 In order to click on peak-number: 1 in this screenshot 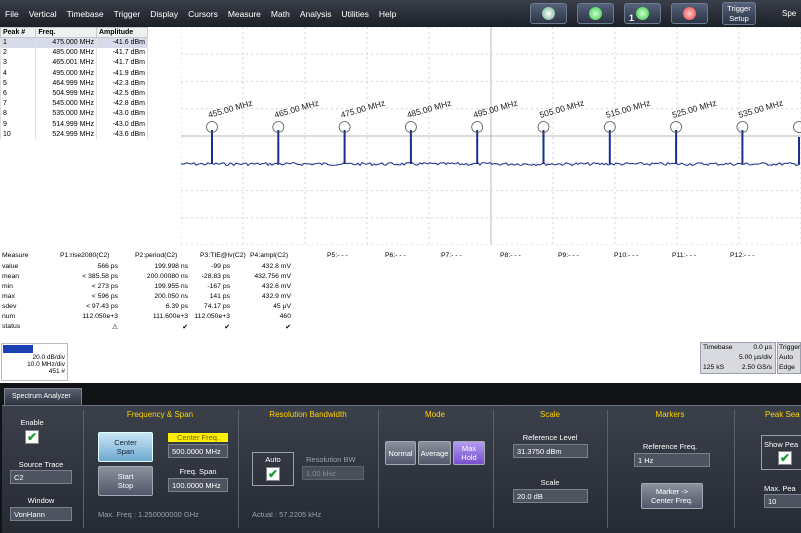, I will do `click(18, 42)`.